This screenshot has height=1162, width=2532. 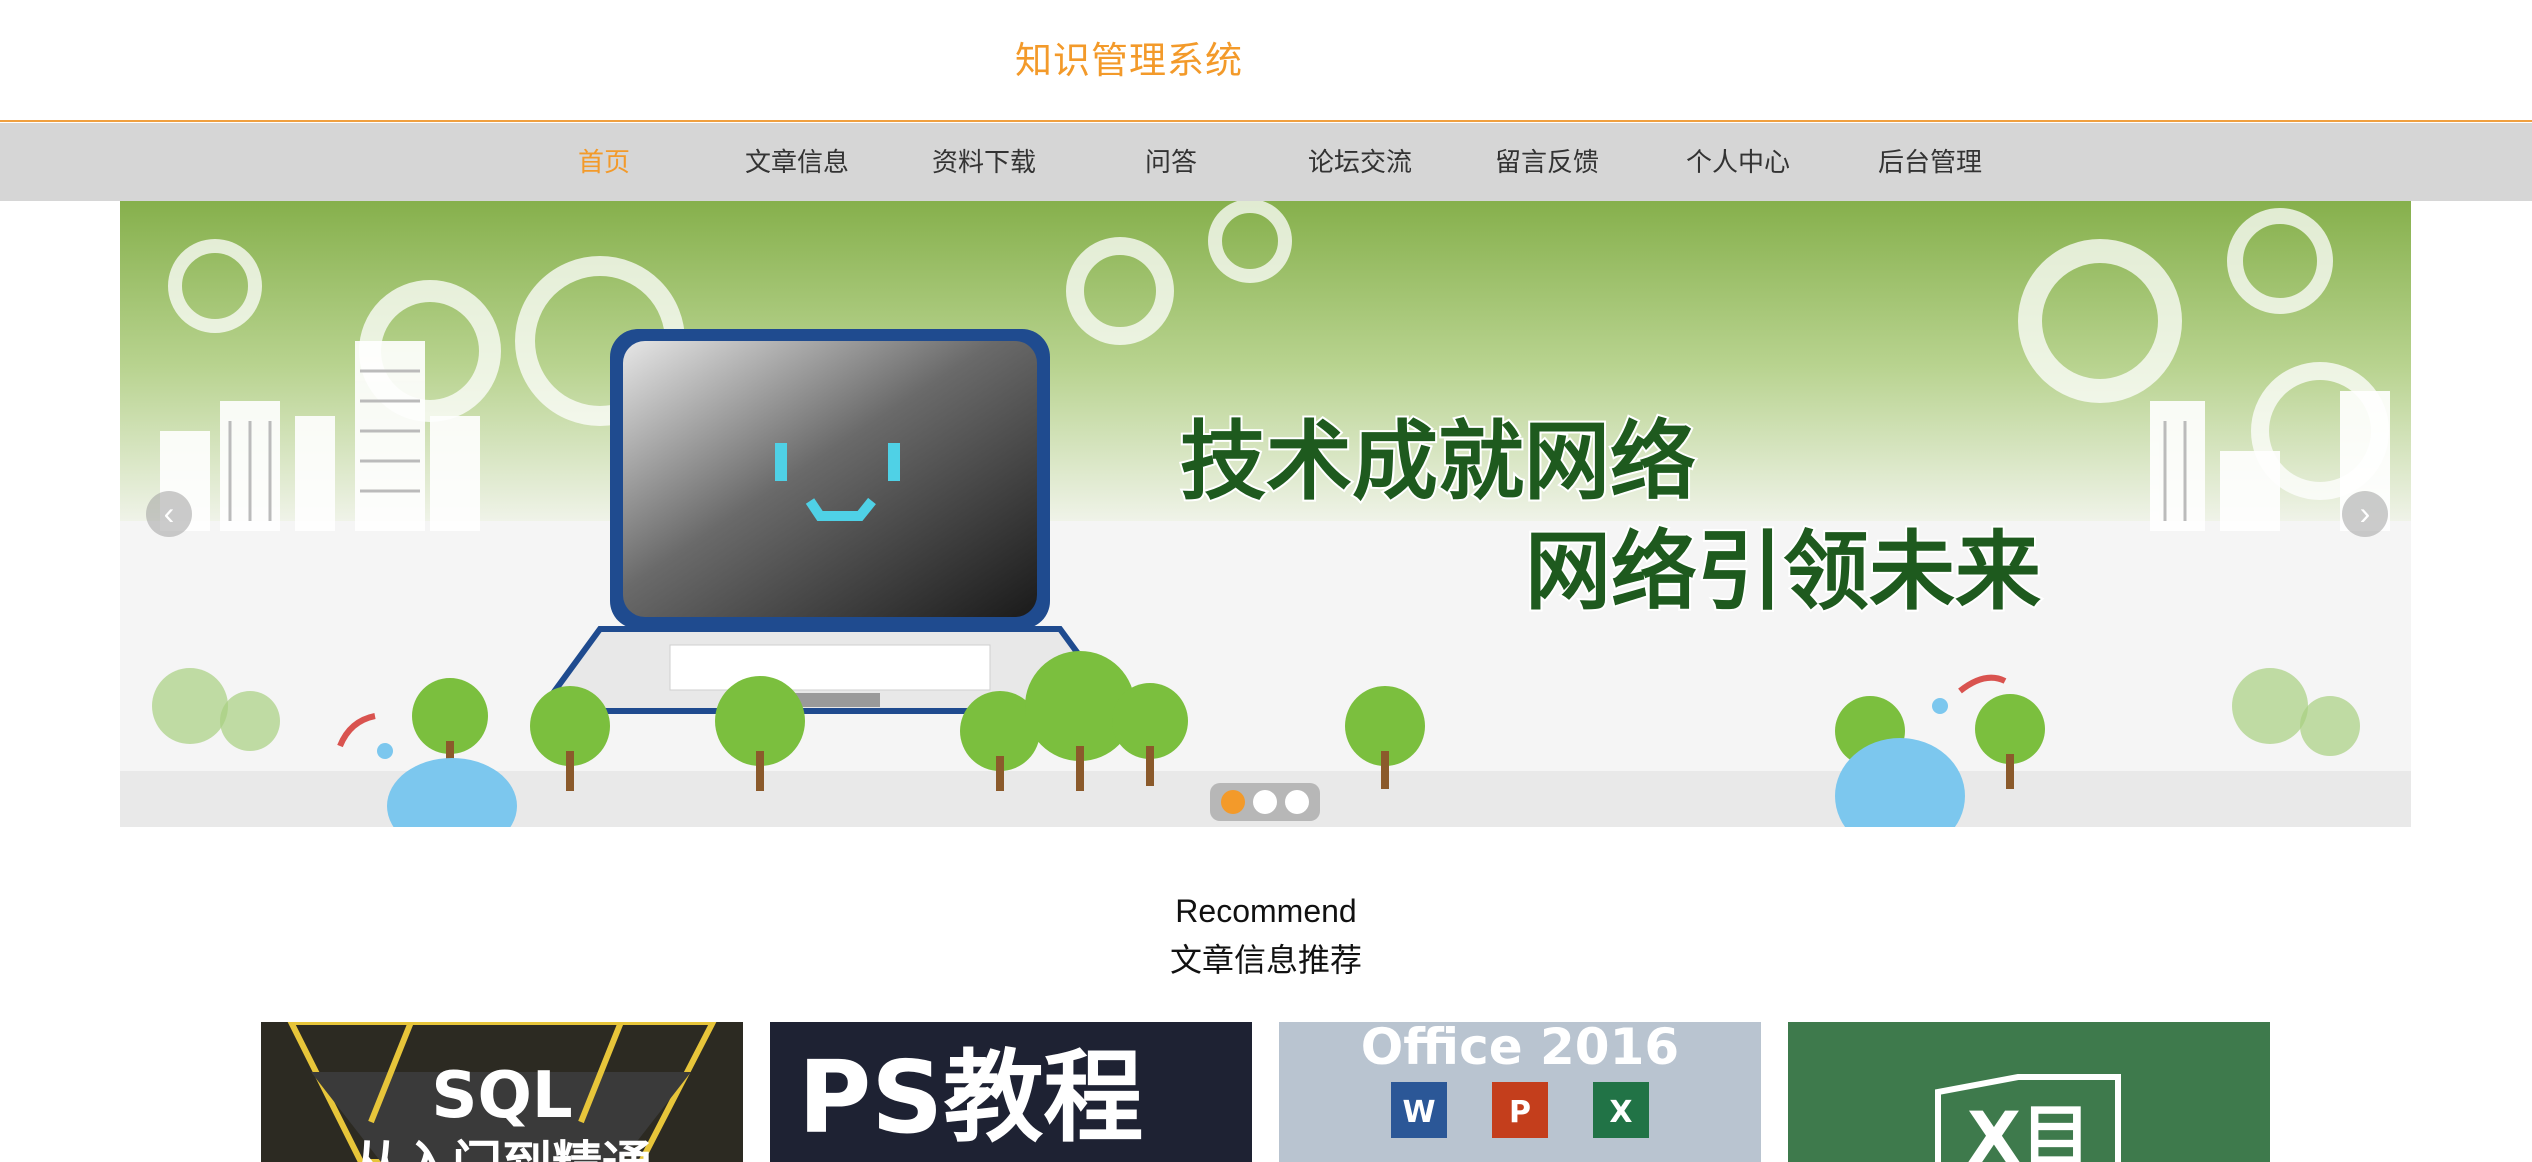 What do you see at coordinates (502, 1149) in the screenshot?
I see `card-subtext: 从入门到精通` at bounding box center [502, 1149].